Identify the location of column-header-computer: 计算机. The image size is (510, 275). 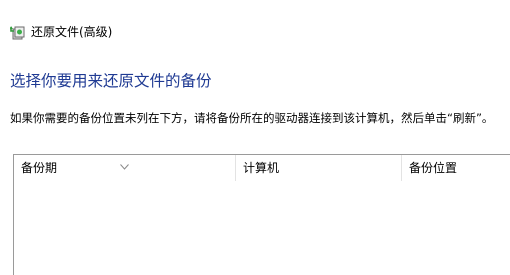
(318, 168).